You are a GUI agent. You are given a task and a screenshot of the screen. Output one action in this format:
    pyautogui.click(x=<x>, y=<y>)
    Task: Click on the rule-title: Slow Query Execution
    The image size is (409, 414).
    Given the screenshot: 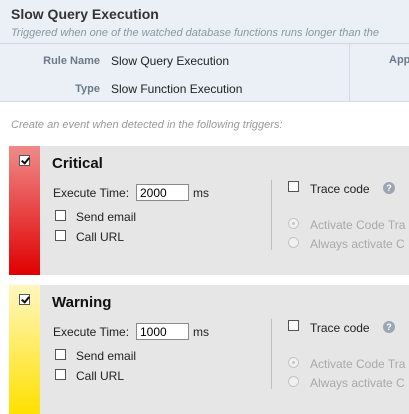 What is the action you would take?
    pyautogui.click(x=85, y=14)
    